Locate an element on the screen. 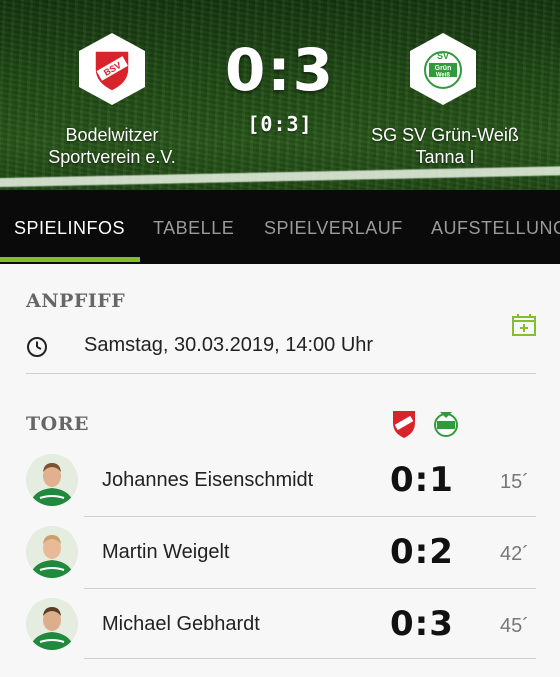  home-mini-badge-icon is located at coordinates (404, 424).